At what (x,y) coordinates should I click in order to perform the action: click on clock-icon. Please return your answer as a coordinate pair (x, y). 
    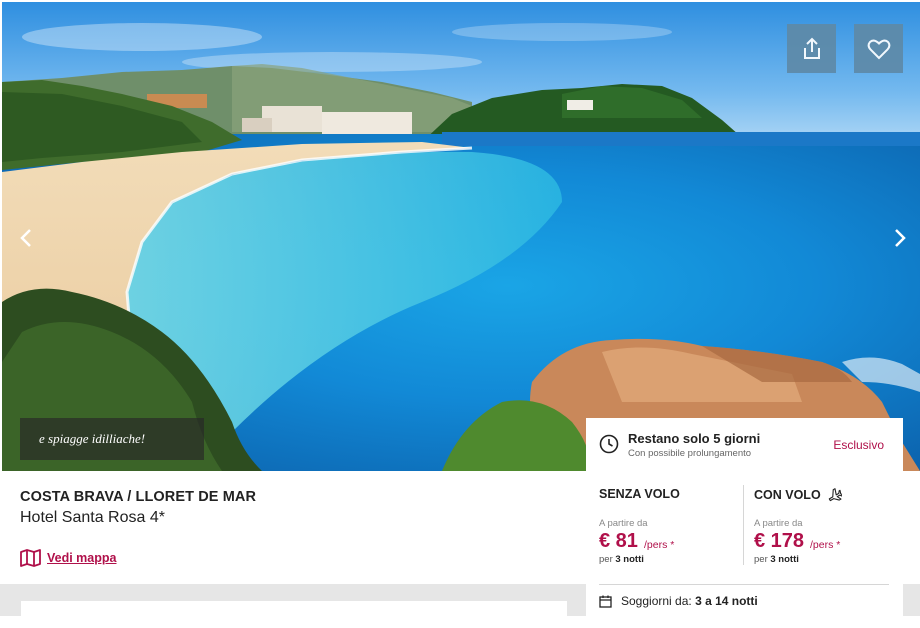
    Looking at the image, I should click on (609, 444).